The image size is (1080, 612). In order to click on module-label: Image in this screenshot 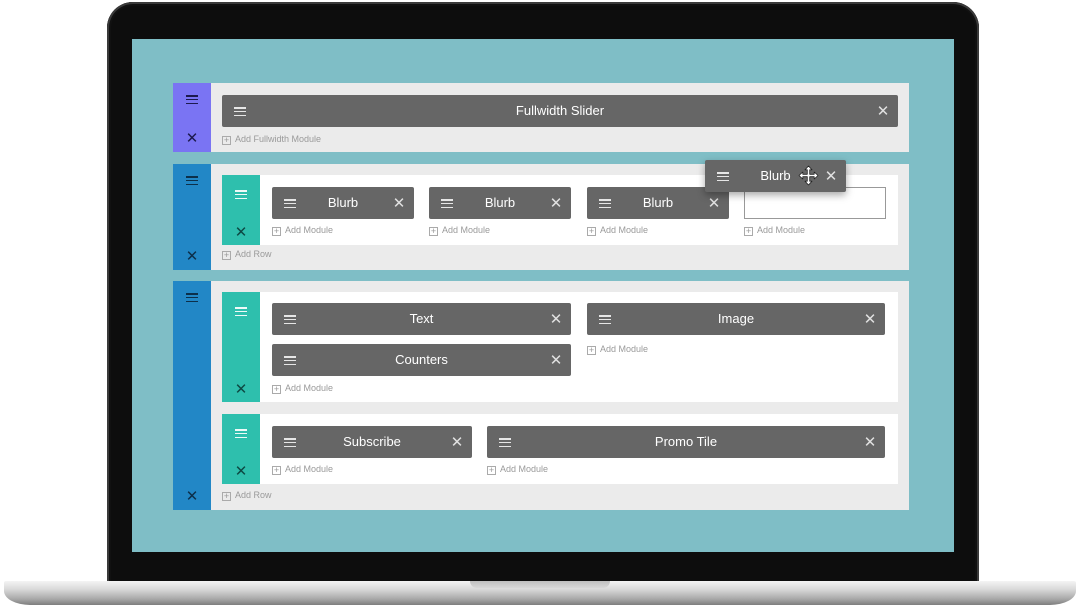, I will do `click(736, 318)`.